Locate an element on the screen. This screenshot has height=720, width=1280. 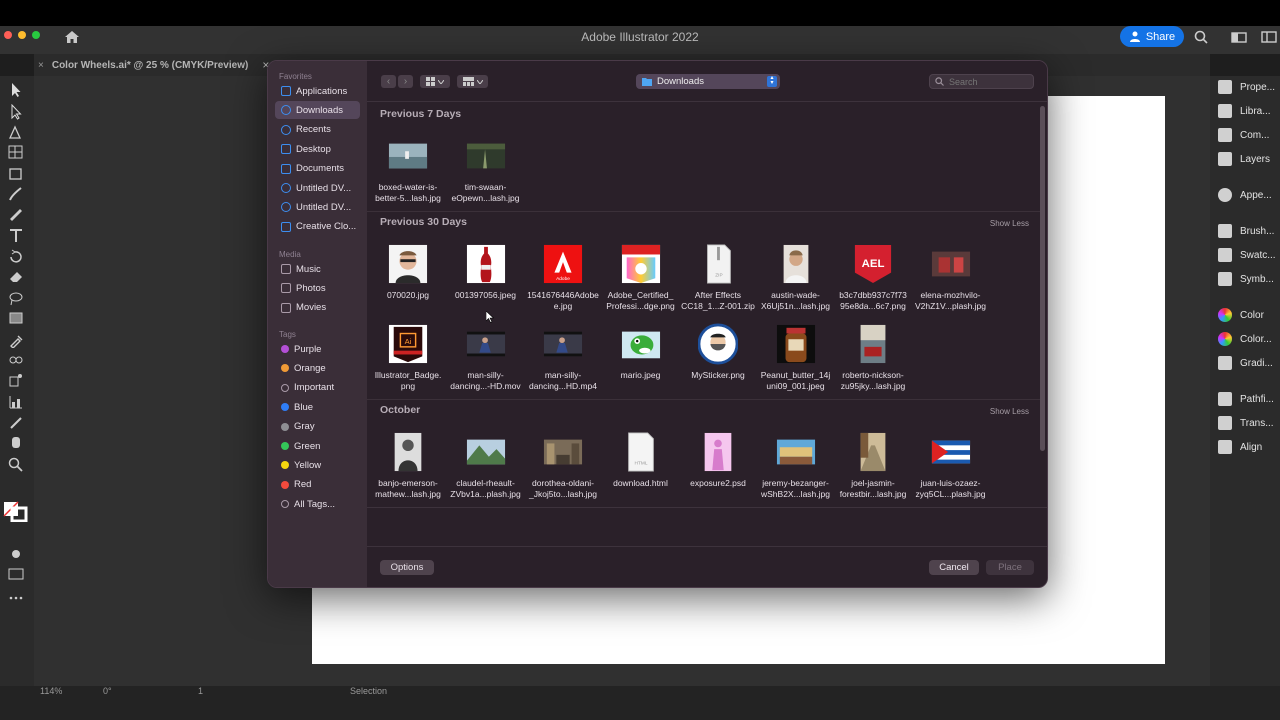
search-field is located at coordinates (981, 81).